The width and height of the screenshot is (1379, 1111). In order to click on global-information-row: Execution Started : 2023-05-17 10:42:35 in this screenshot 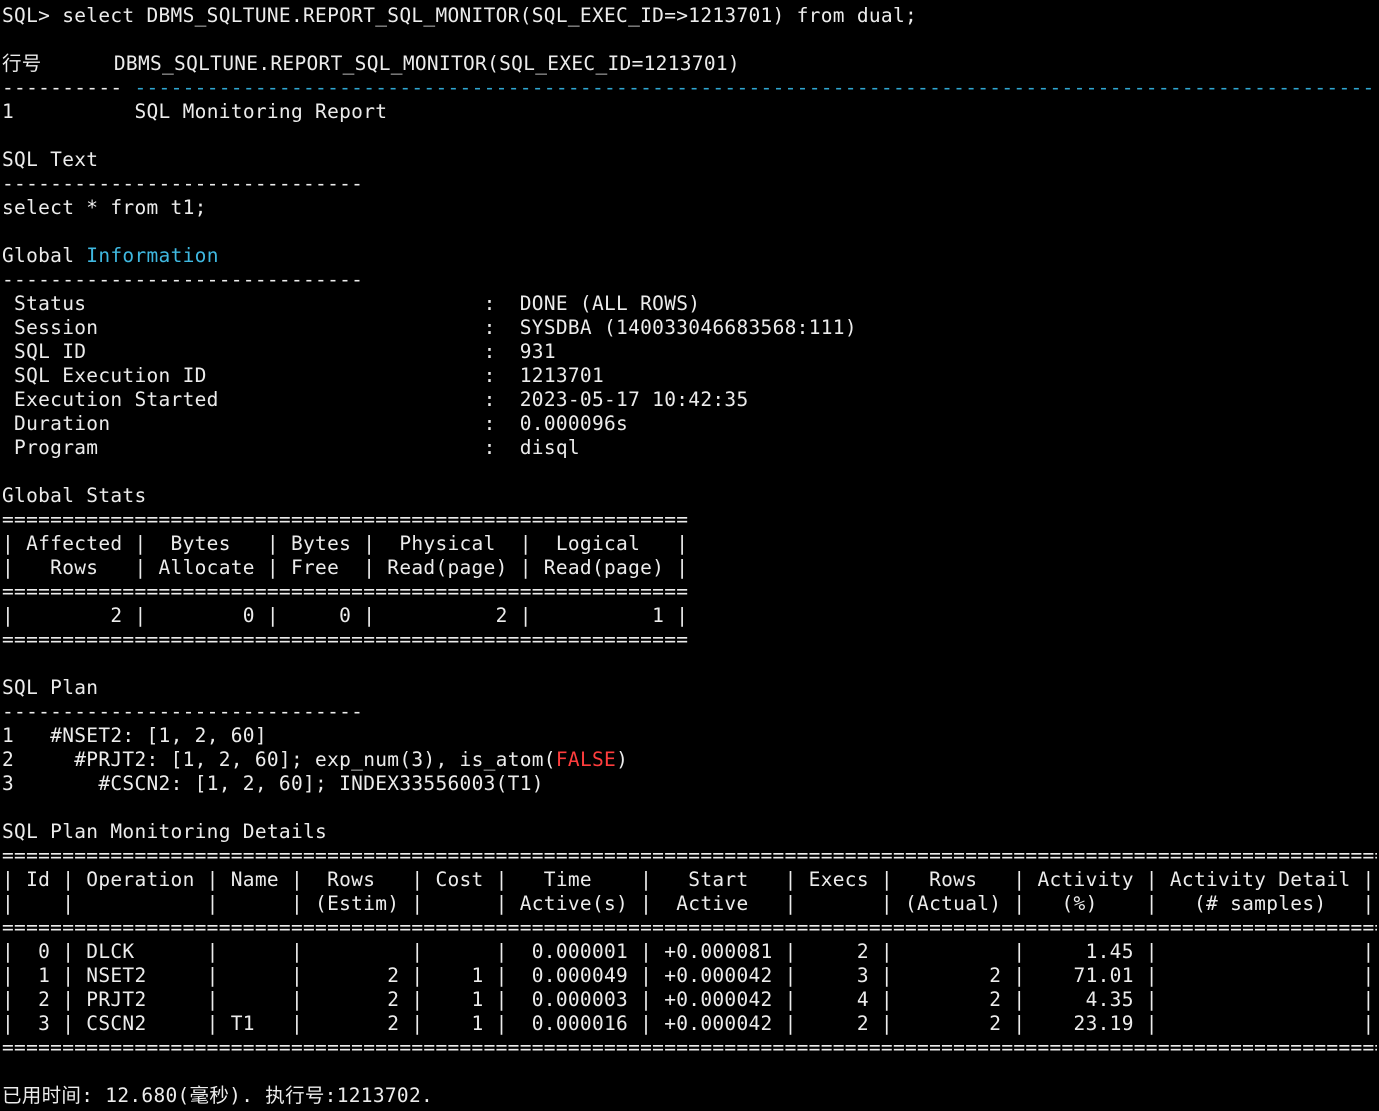, I will do `click(689, 400)`.